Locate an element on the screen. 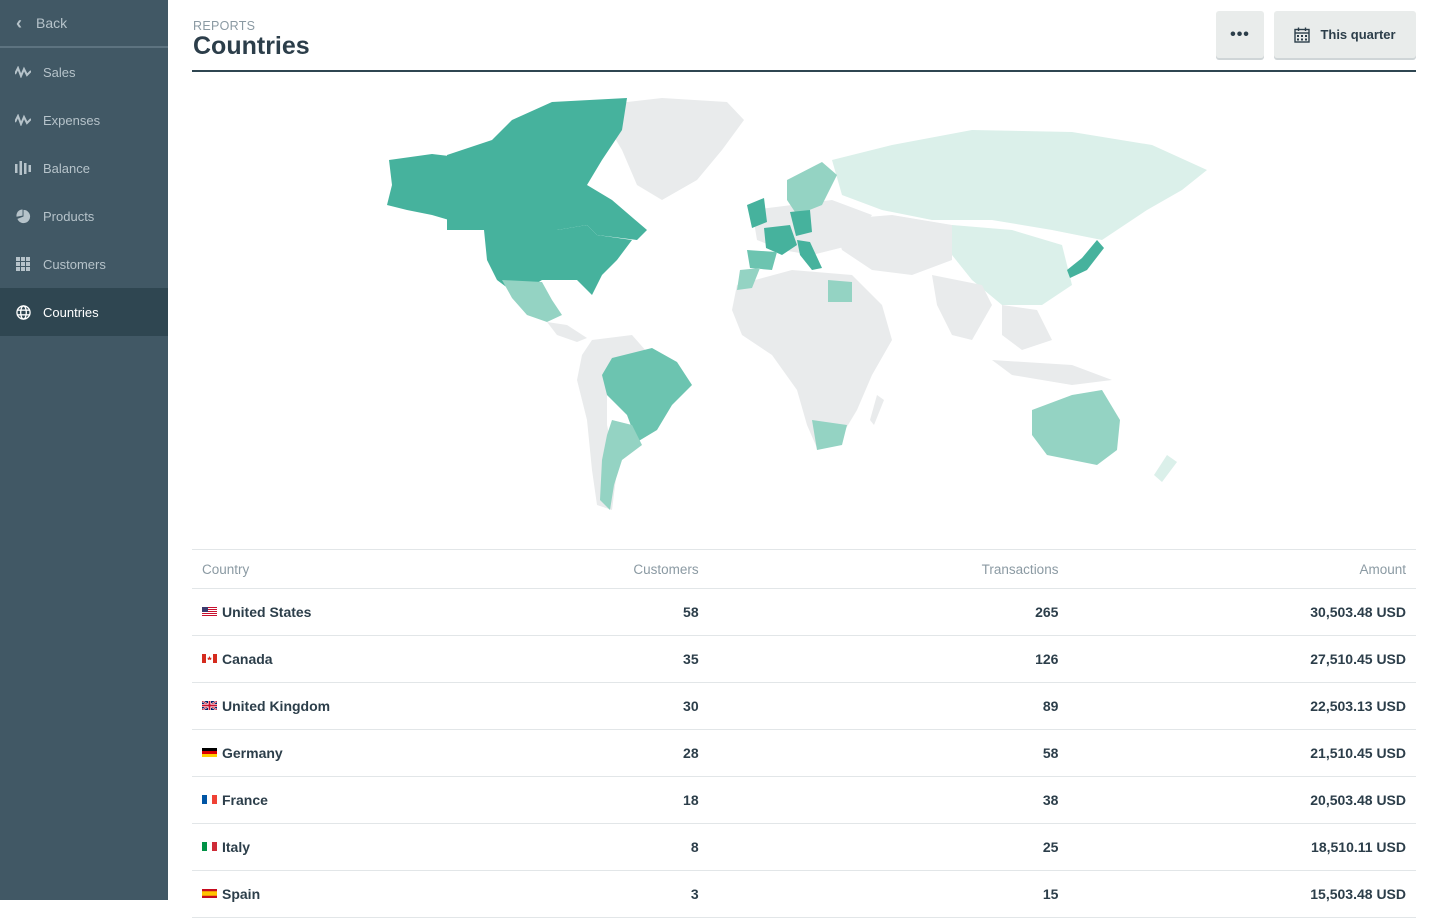 Image resolution: width=1440 pixels, height=918 pixels. country-name: United States is located at coordinates (267, 612).